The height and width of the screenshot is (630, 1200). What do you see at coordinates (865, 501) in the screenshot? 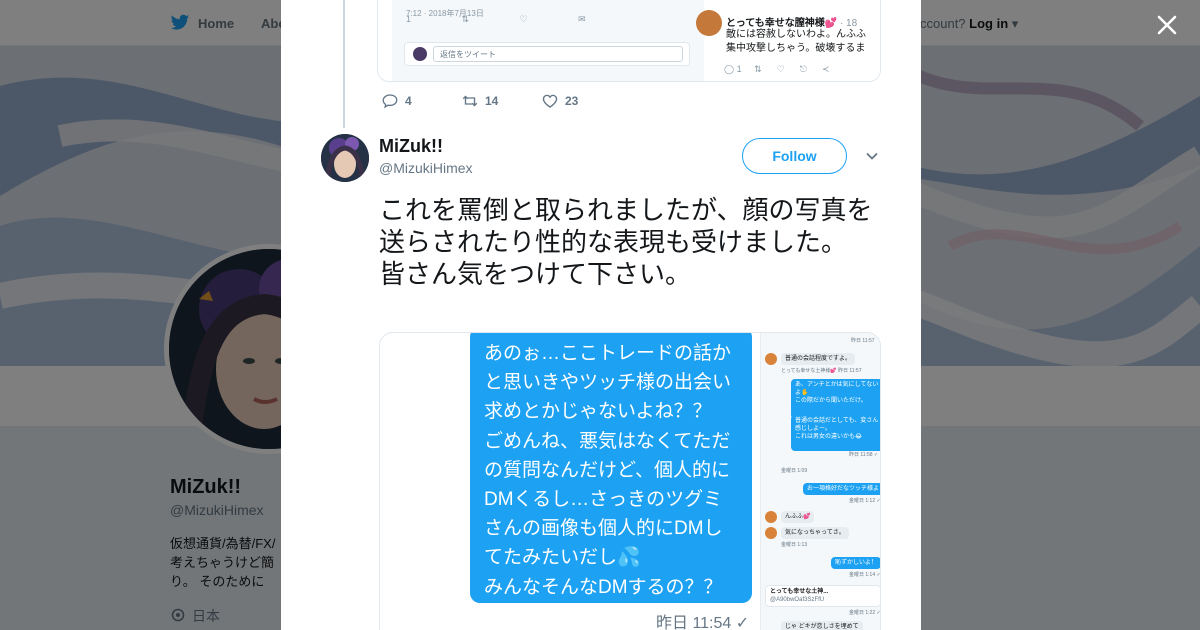
I see `chat-timestamp: 金曜日 1:12 ✓` at bounding box center [865, 501].